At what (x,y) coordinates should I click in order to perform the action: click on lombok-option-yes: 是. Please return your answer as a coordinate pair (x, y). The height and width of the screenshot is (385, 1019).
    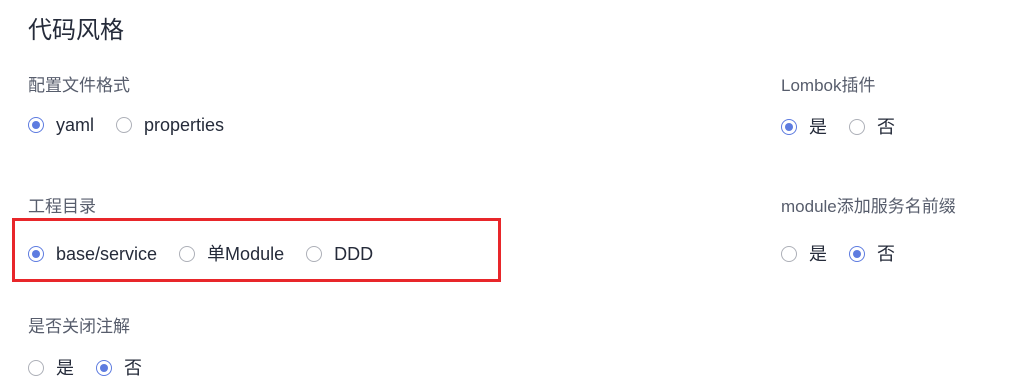
    Looking at the image, I should click on (804, 127).